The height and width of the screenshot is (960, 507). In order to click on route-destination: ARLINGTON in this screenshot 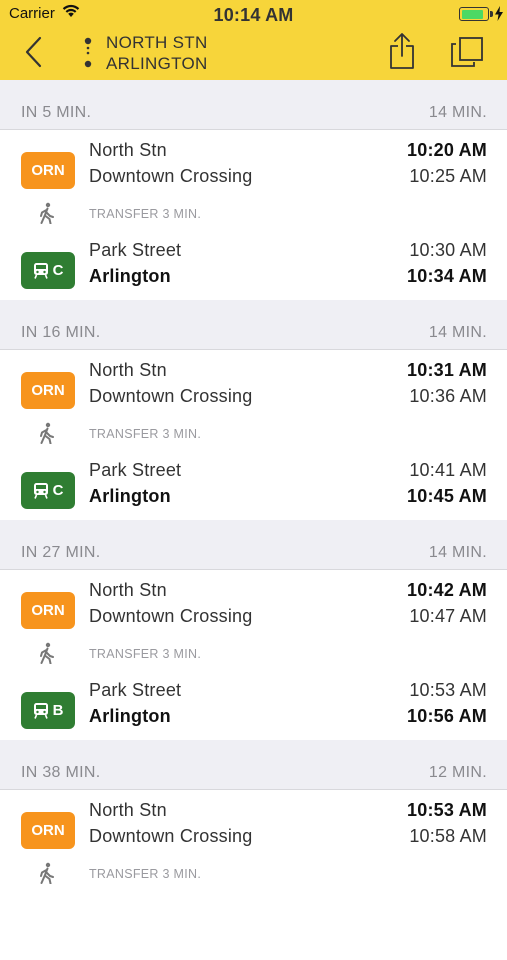, I will do `click(157, 63)`.